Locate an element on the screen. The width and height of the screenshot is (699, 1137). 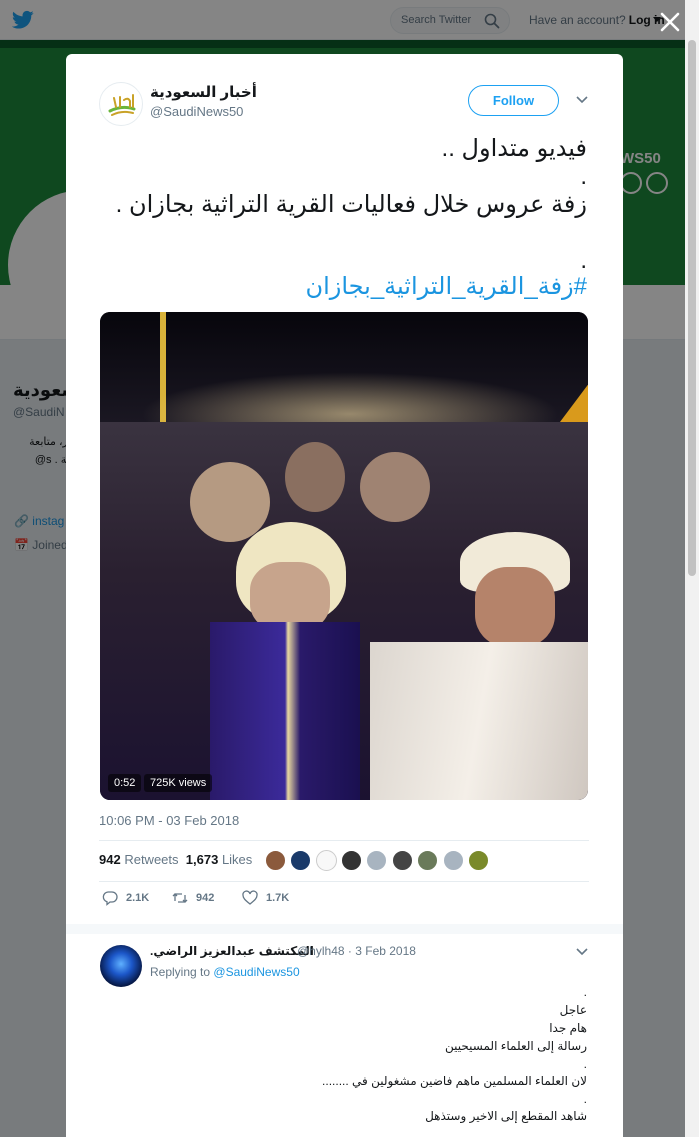
reply-text-line: شاهد المقطع إلى الاخير وستذهل is located at coordinates (506, 1116).